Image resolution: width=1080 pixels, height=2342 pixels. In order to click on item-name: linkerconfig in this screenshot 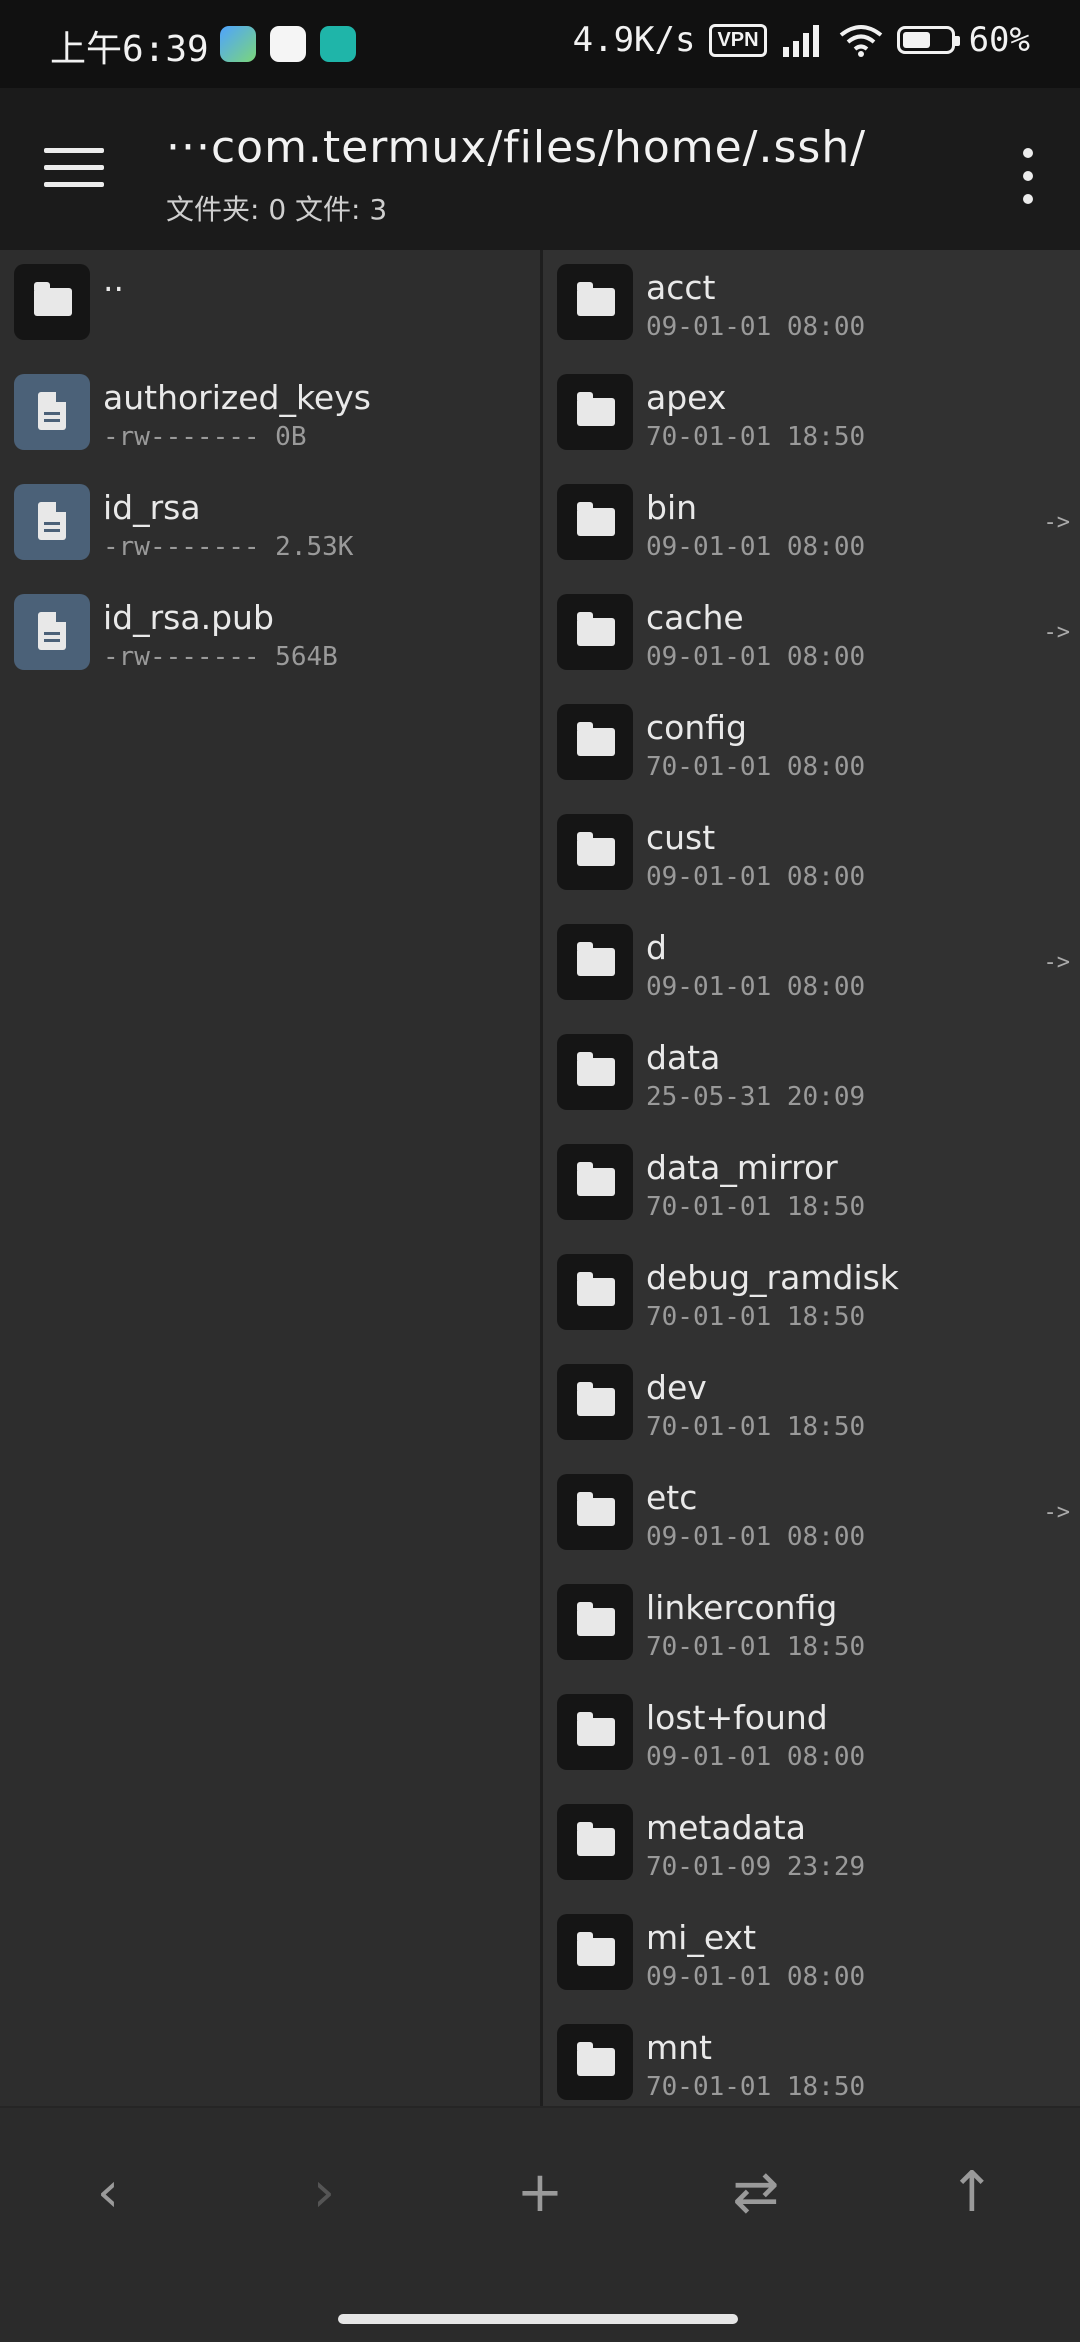, I will do `click(742, 1607)`.